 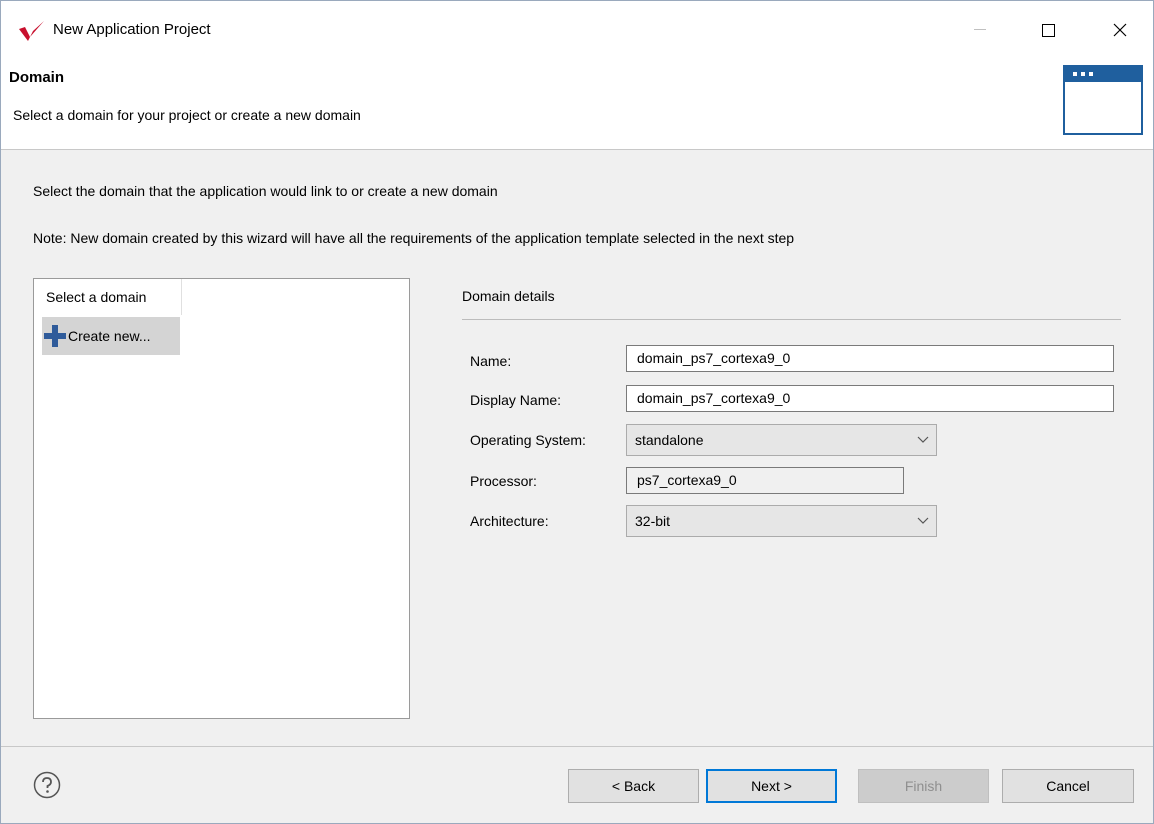 I want to click on operating-system-label: Operating System:, so click(x=528, y=440).